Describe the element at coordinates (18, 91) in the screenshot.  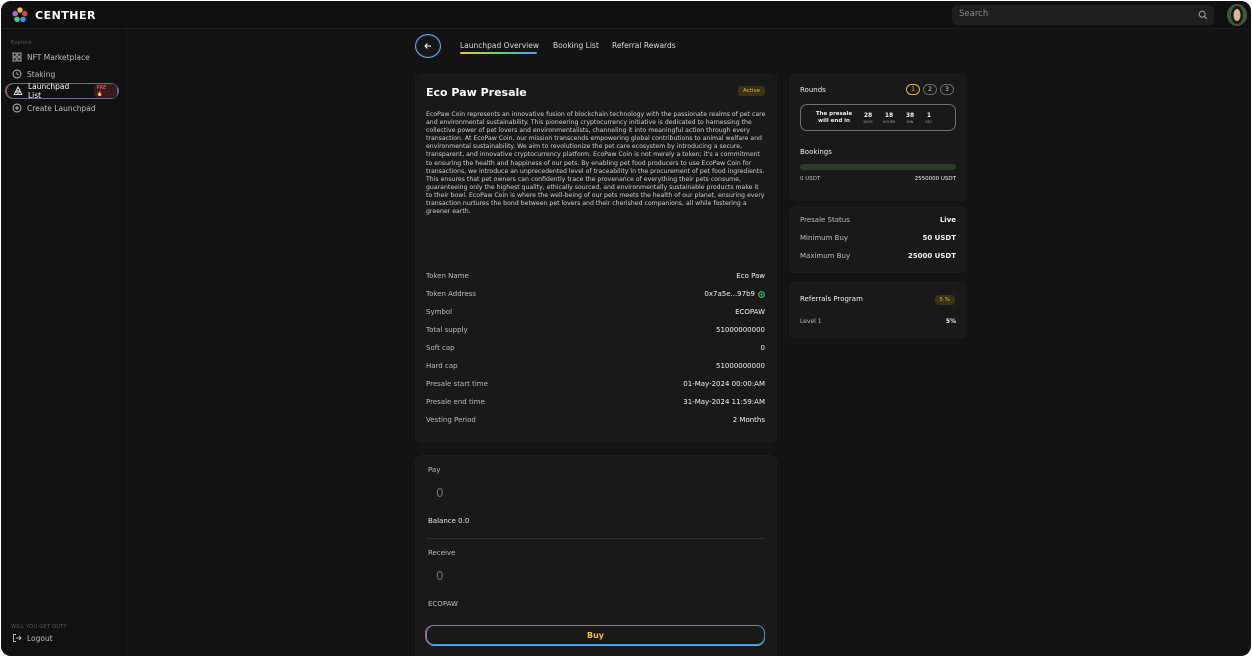
I see `launchpad-icon` at that location.